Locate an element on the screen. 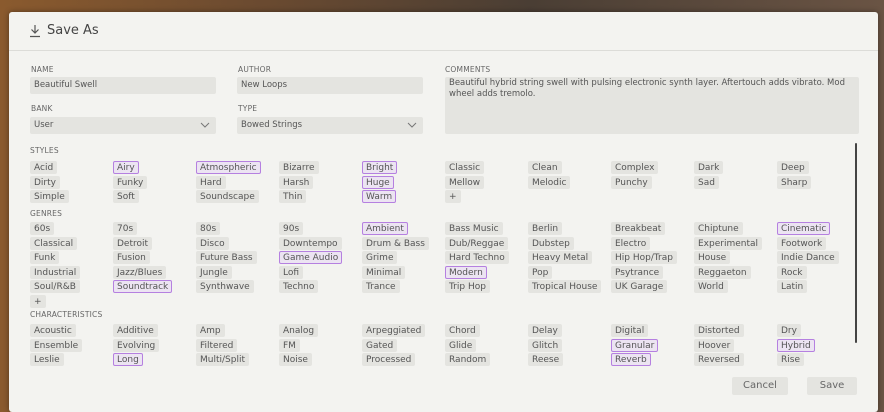 Image resolution: width=884 pixels, height=412 pixels. tag-processed: Processed is located at coordinates (389, 359).